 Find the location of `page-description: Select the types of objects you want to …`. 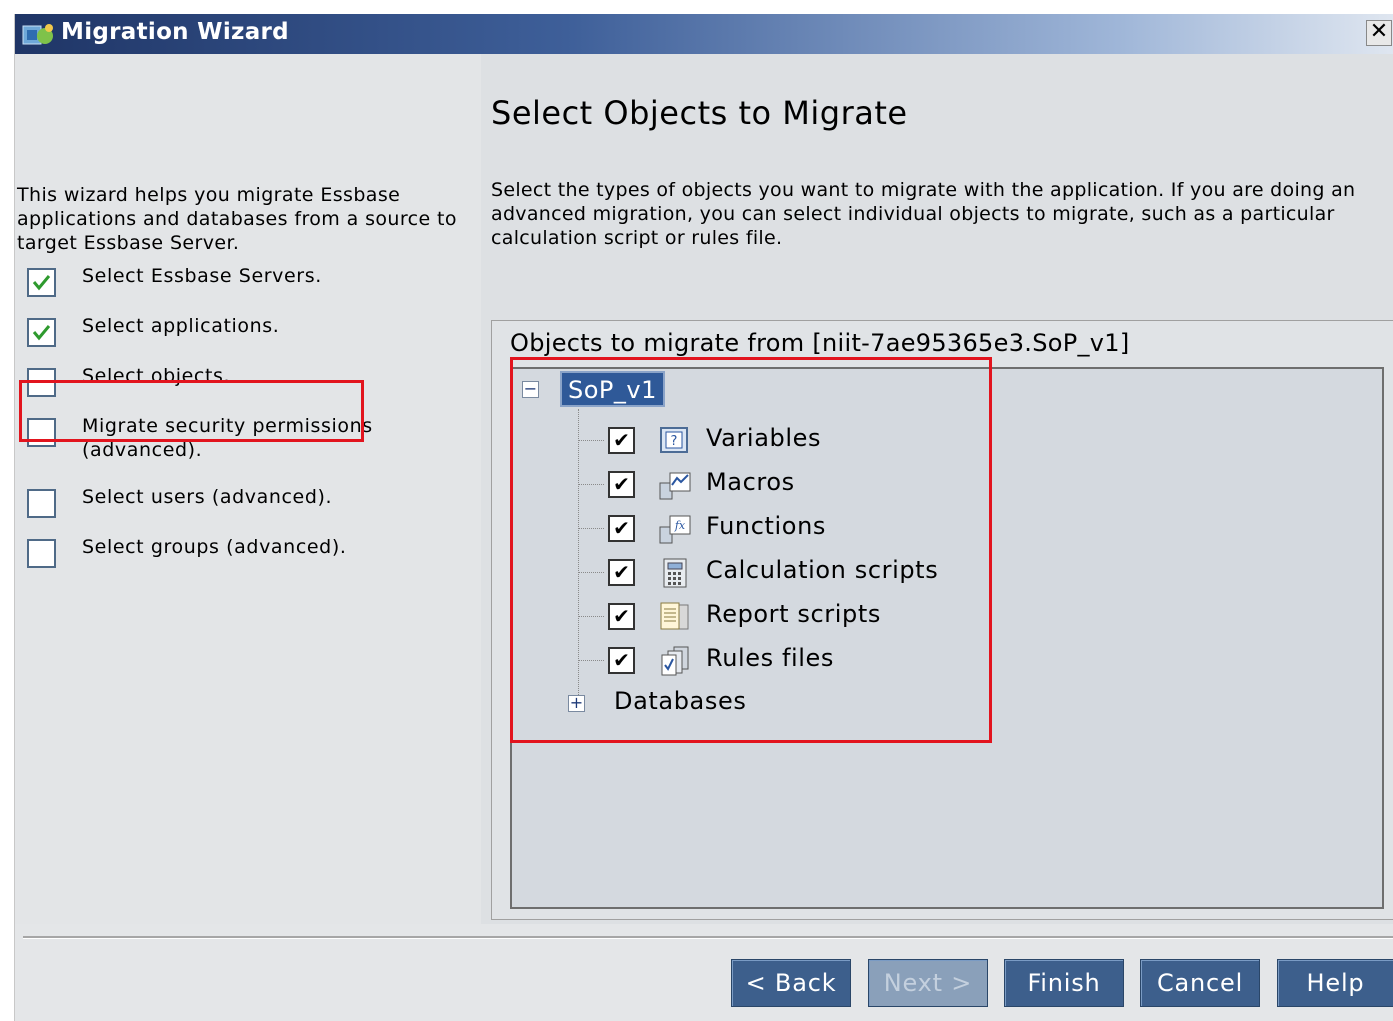

page-description: Select the types of objects you want to … is located at coordinates (923, 214).